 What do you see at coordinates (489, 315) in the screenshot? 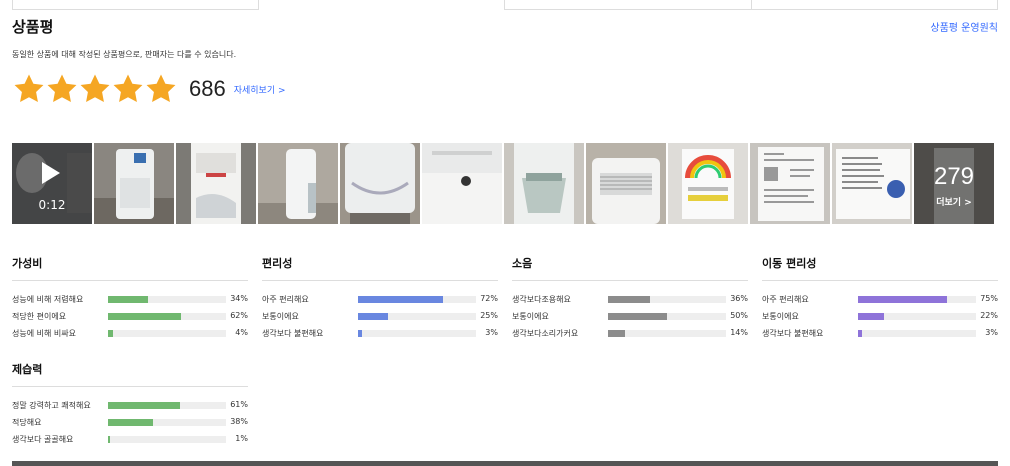
I see `summary-row-percent: 25%` at bounding box center [489, 315].